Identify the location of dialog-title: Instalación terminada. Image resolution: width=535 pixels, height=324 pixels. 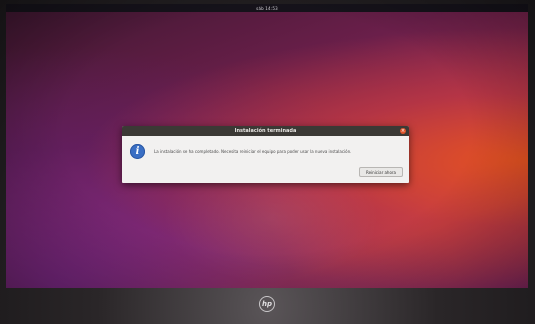
(265, 131).